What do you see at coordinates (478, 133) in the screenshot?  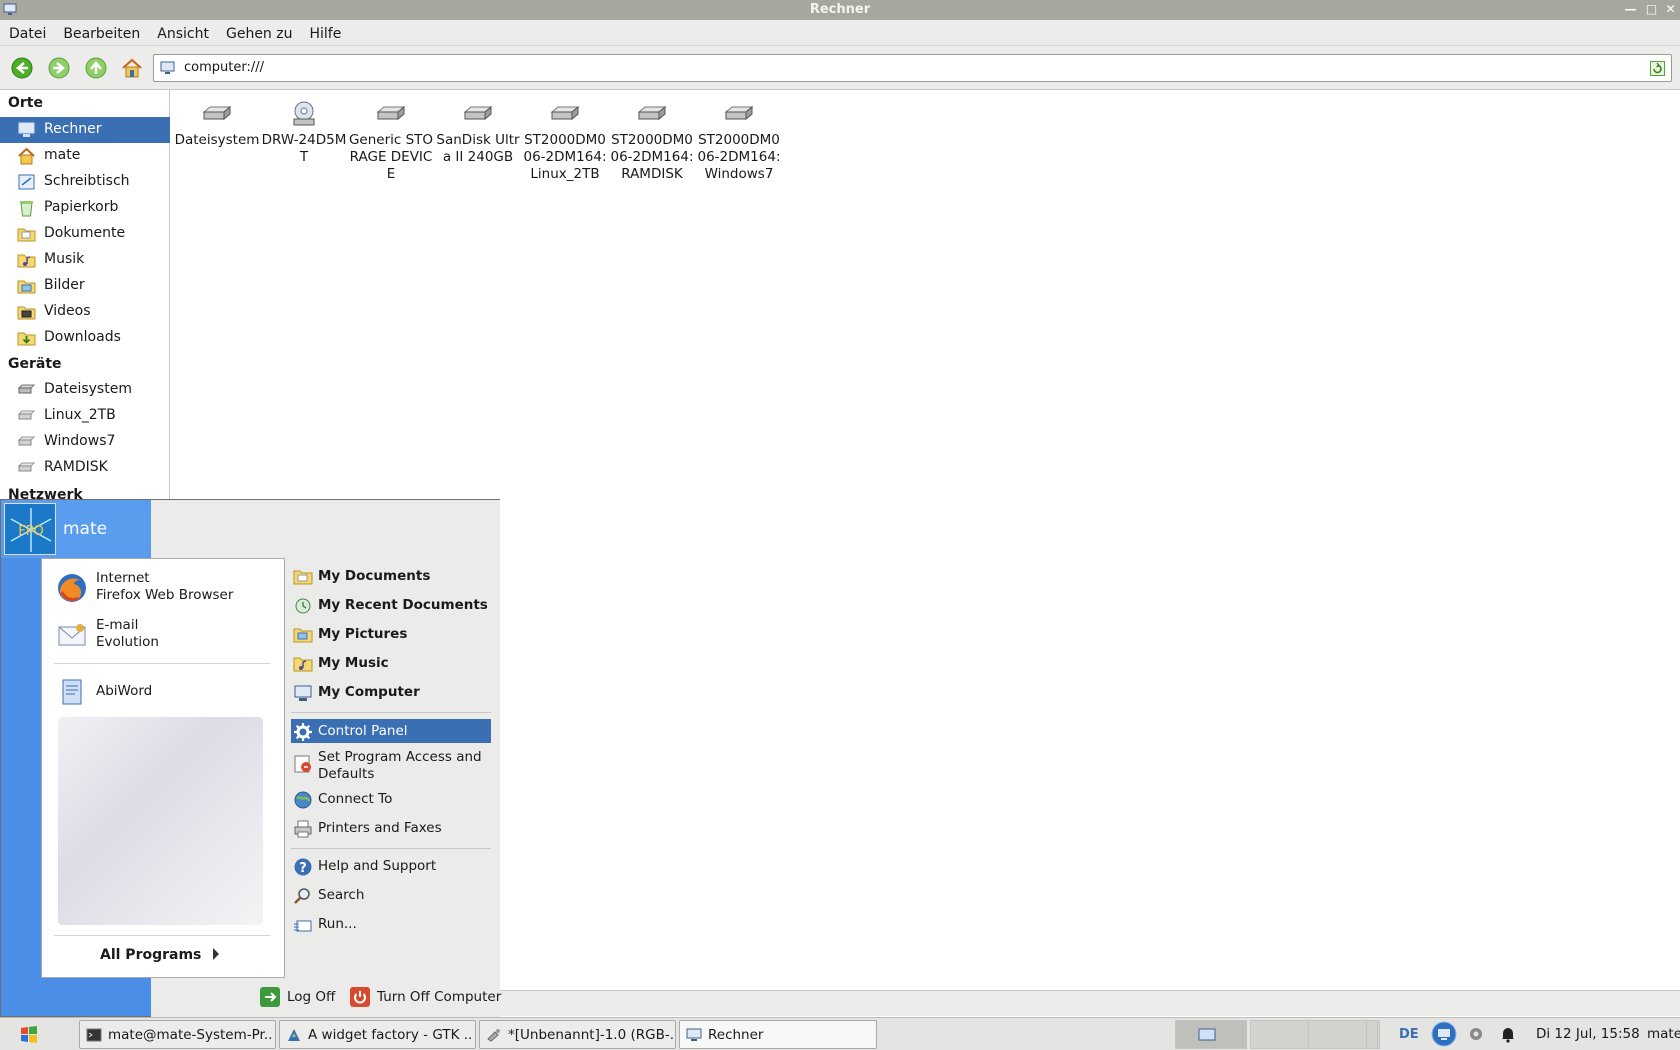 I see `file-item: SanDisk Ultra II 240GB` at bounding box center [478, 133].